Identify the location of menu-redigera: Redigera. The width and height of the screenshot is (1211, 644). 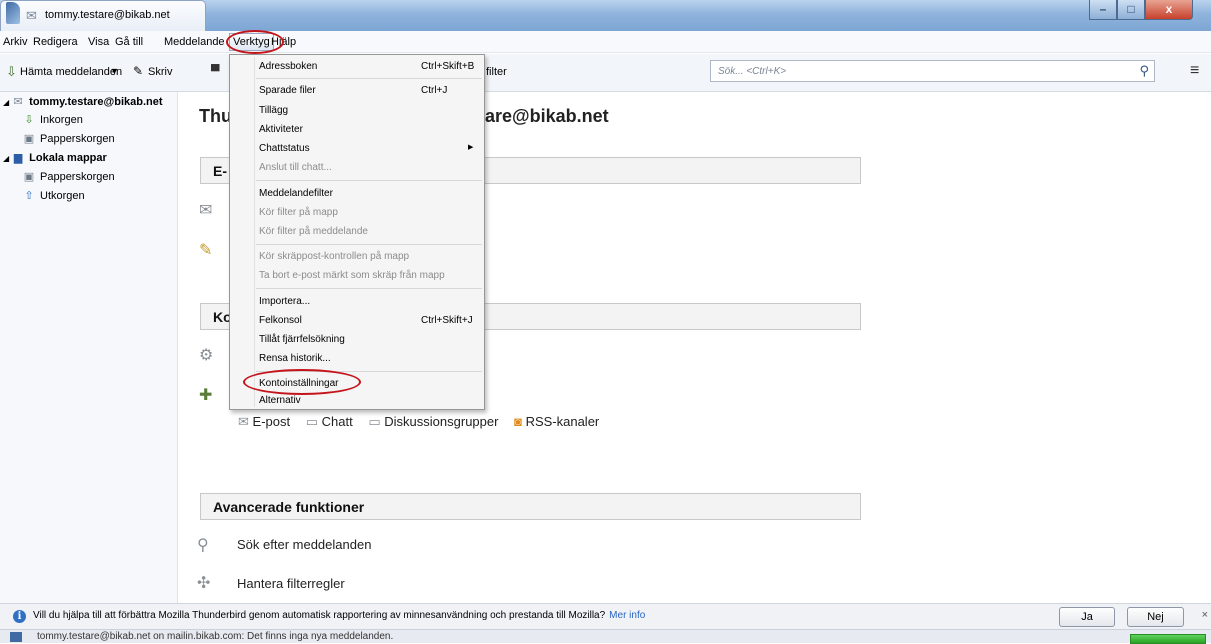
(55, 42).